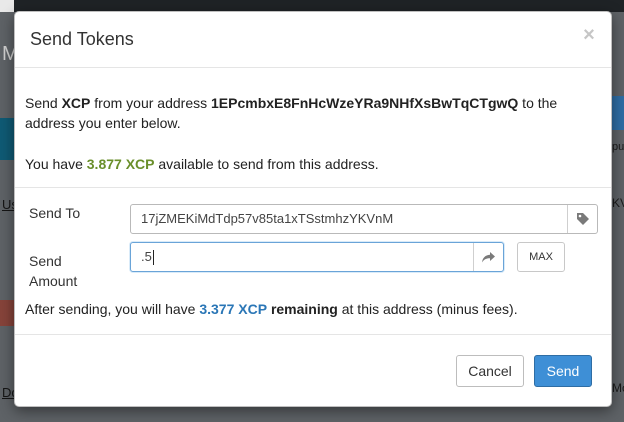  Describe the element at coordinates (233, 309) in the screenshot. I see `remaining-amount: 3.377 XCP` at that location.